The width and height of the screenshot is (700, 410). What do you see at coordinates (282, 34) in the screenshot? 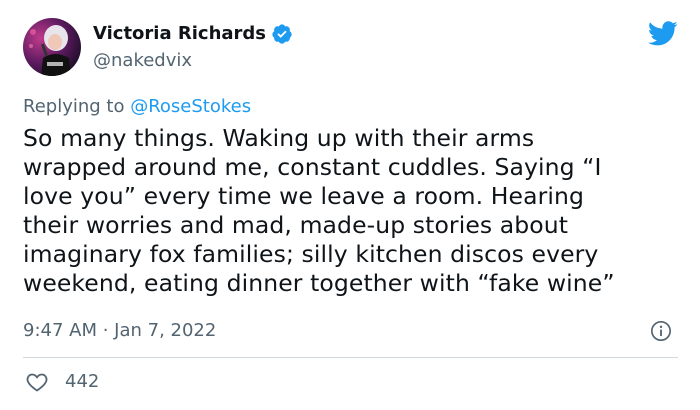
I see `verified-badge-icon` at bounding box center [282, 34].